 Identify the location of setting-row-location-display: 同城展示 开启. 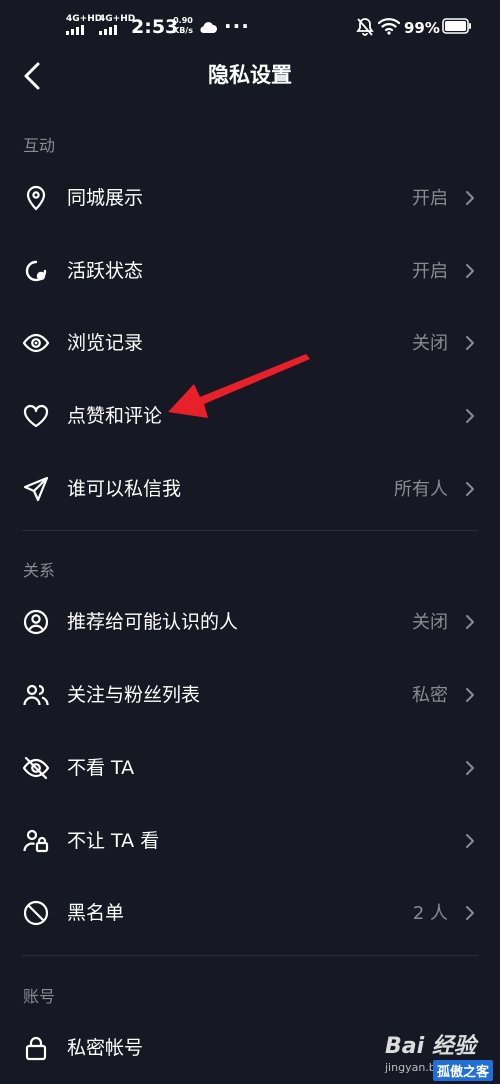
(250, 198).